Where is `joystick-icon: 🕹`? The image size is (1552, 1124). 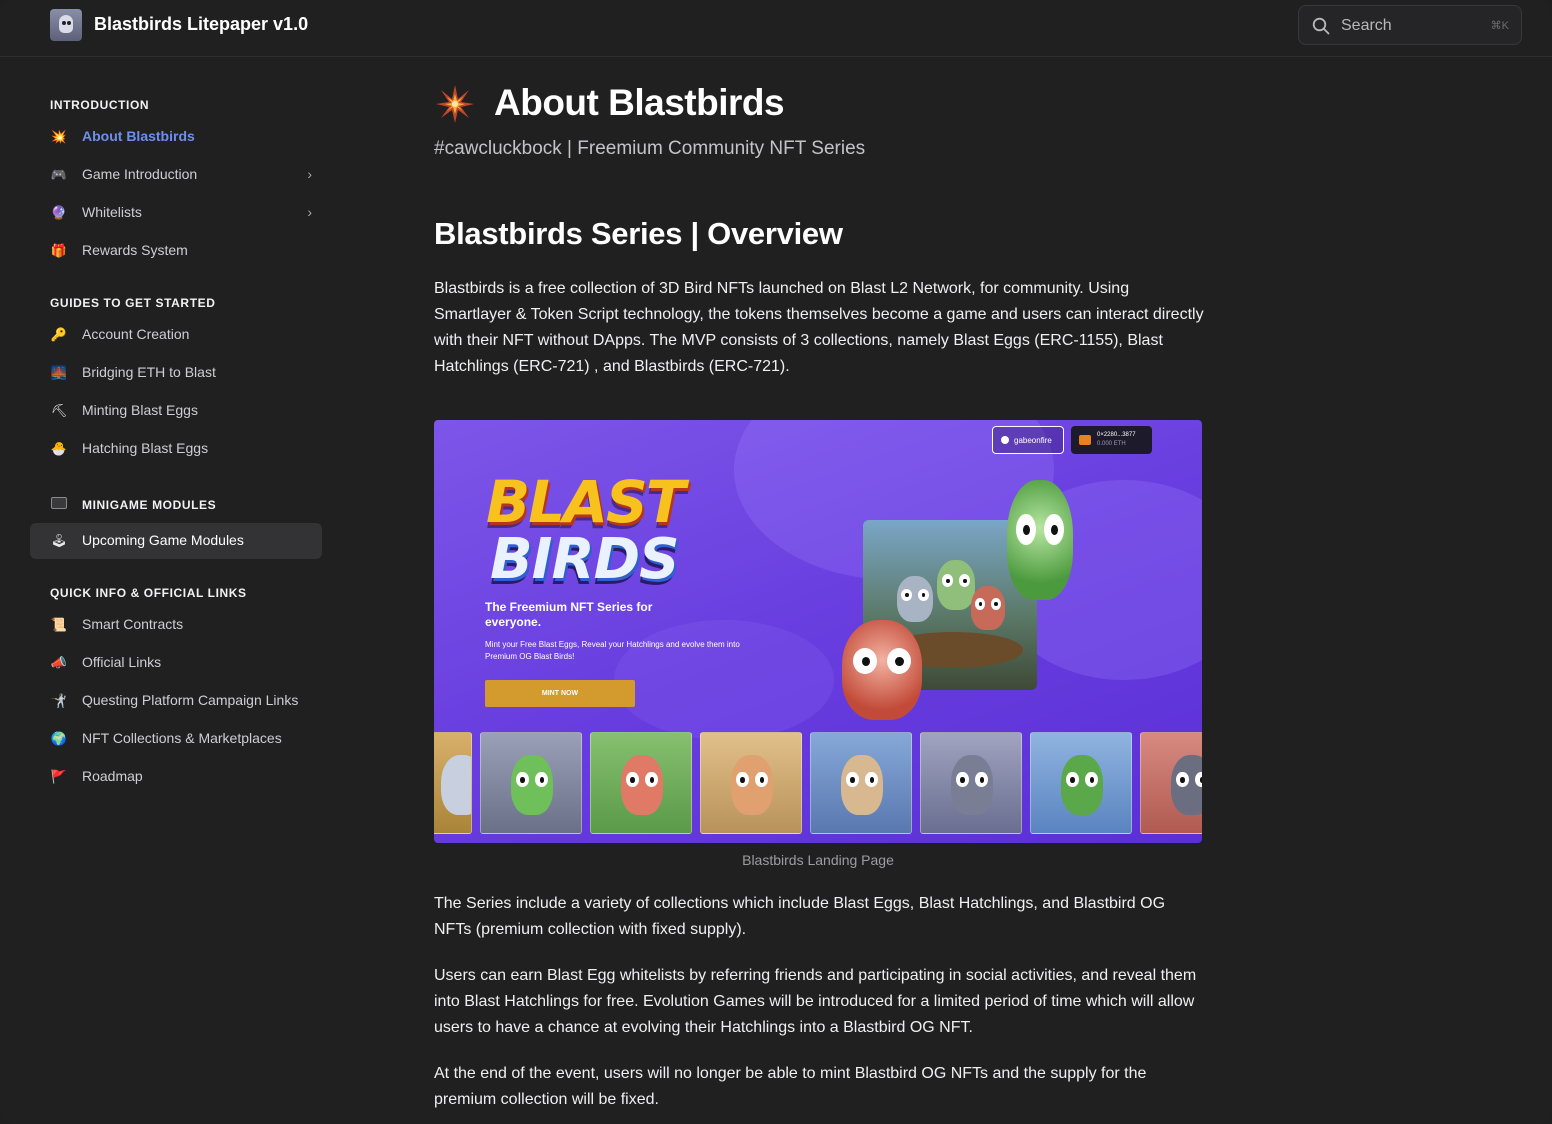 joystick-icon: 🕹 is located at coordinates (59, 540).